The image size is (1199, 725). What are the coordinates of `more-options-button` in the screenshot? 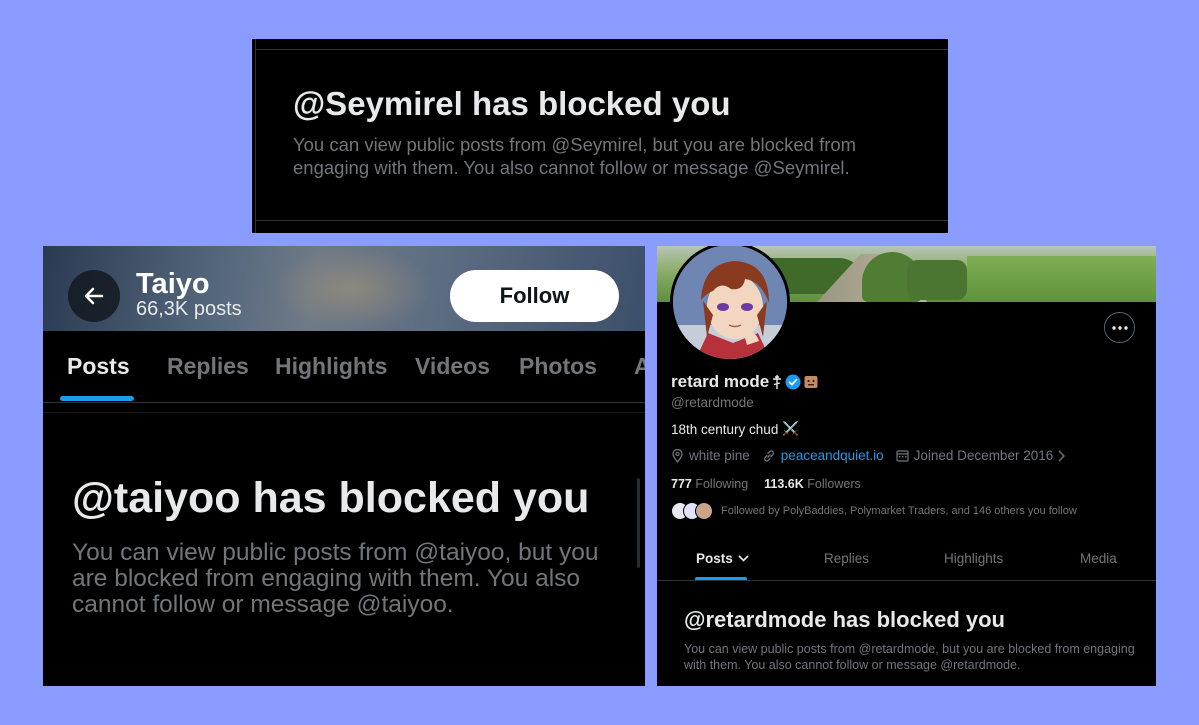 It's located at (1119, 327).